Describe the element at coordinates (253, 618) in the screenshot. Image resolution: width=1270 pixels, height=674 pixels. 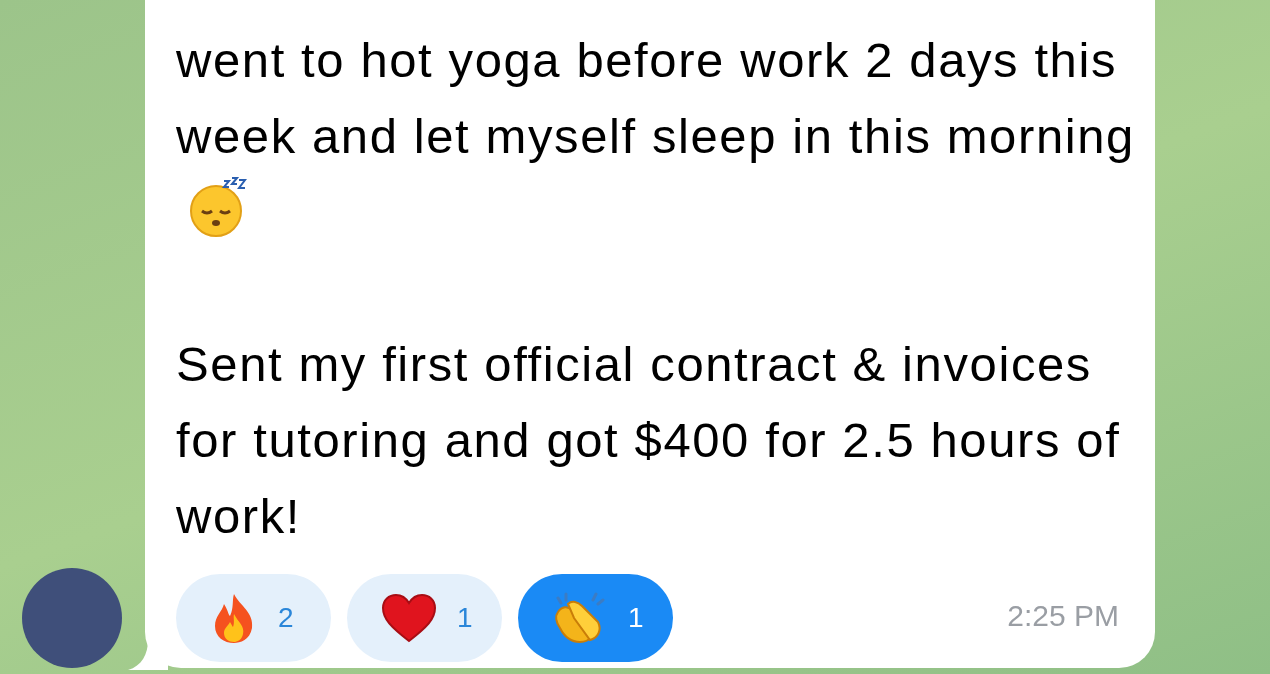
I see `reaction-button: 2` at that location.